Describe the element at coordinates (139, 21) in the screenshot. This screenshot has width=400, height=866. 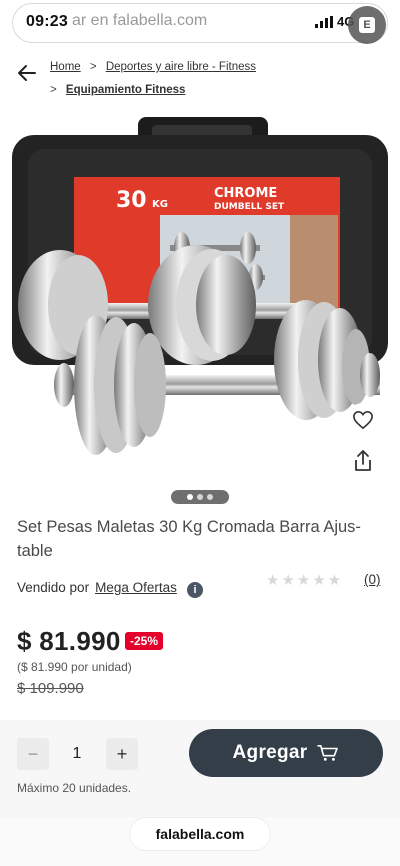
I see `search-input: ar en falabella.com` at that location.